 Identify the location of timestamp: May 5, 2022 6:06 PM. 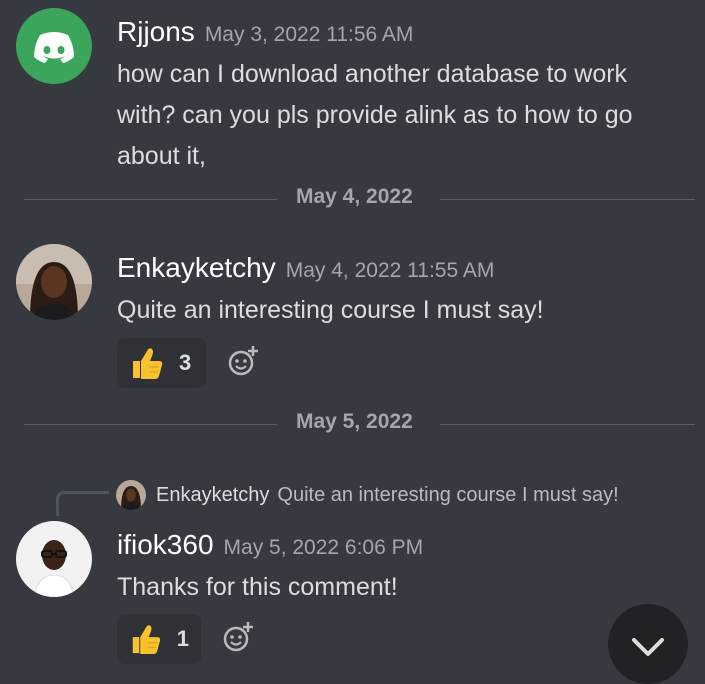
(323, 547).